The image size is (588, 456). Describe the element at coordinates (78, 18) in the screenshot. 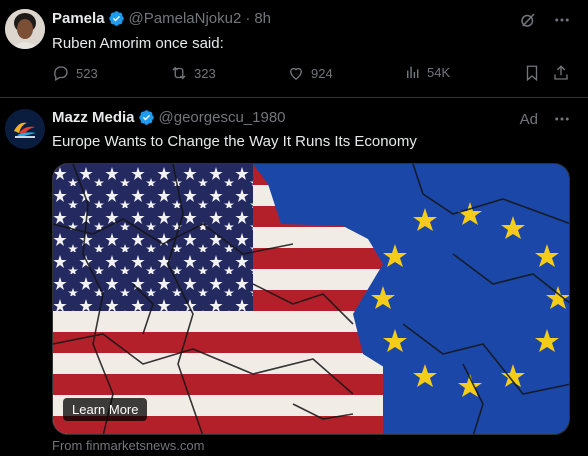

I see `author-name: Pamela` at that location.